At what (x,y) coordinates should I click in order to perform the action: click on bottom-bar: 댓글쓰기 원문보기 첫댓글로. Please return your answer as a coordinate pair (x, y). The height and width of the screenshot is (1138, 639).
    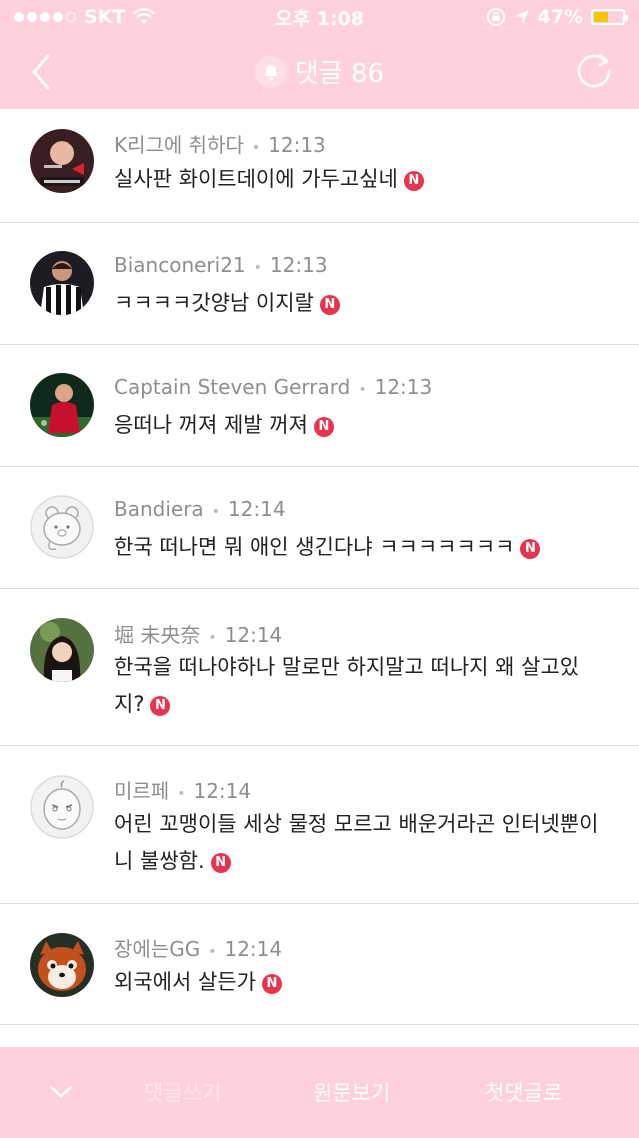
    Looking at the image, I should click on (319, 1092).